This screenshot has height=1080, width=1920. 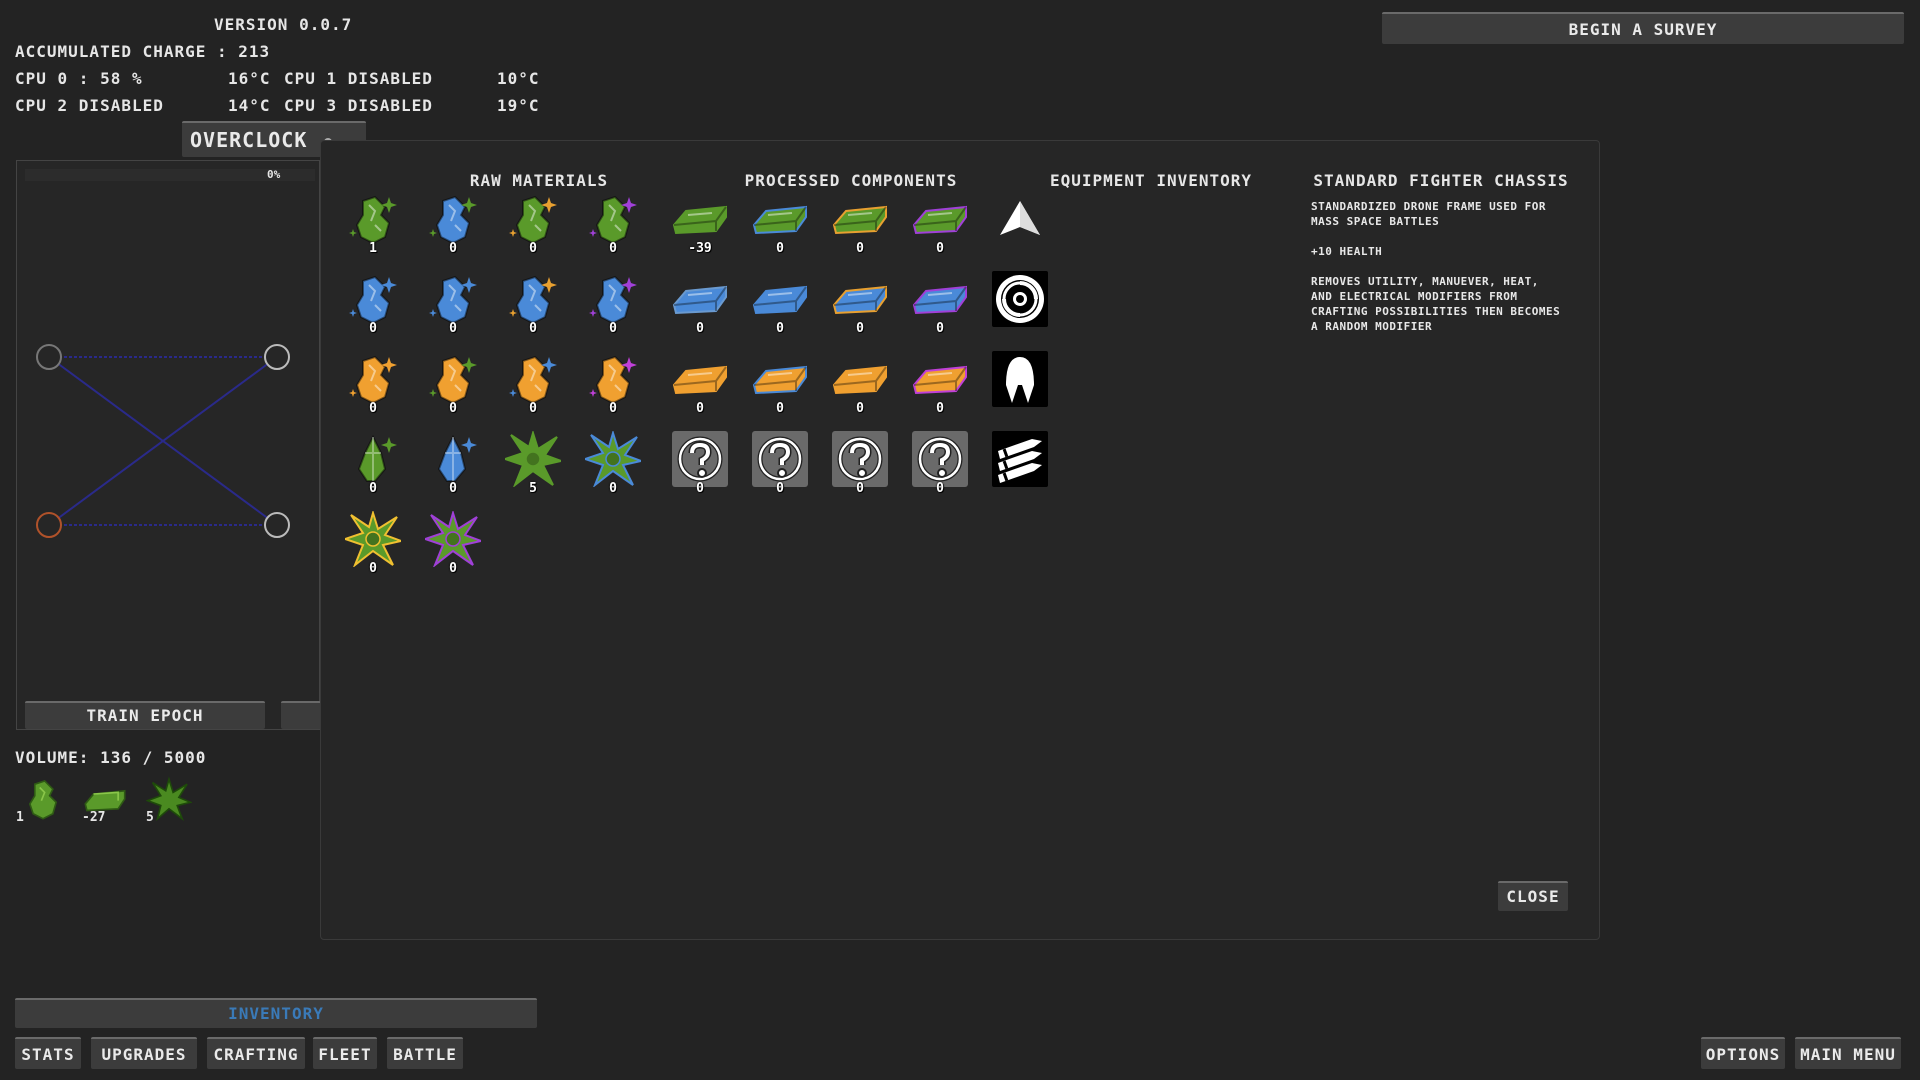 What do you see at coordinates (301, 715) in the screenshot?
I see `secondary-sim-button` at bounding box center [301, 715].